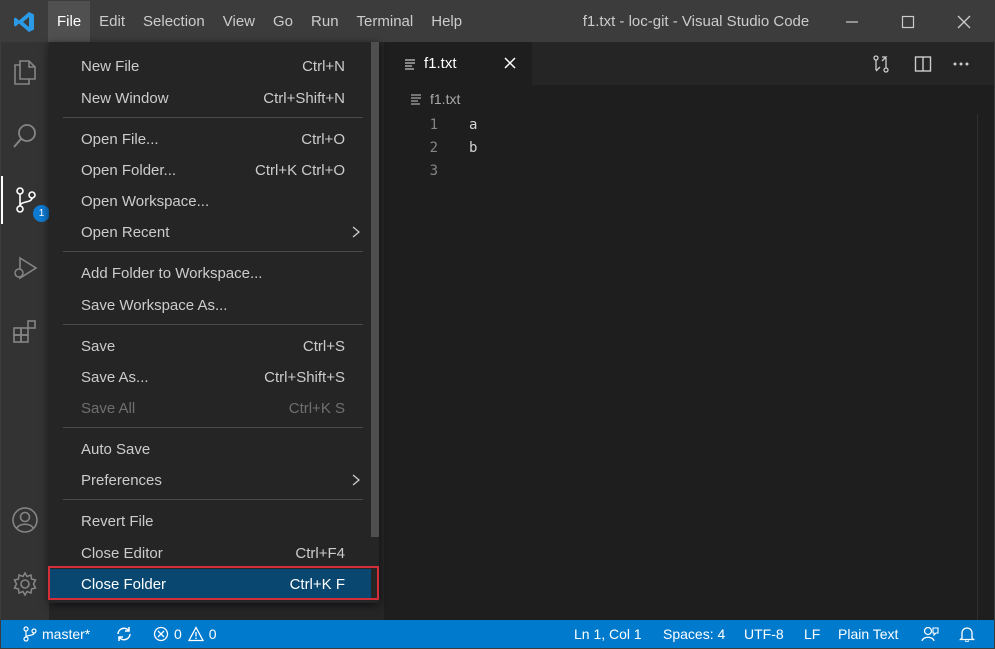  Describe the element at coordinates (316, 408) in the screenshot. I see `menu-item-shortcut: Ctrl+K S` at that location.